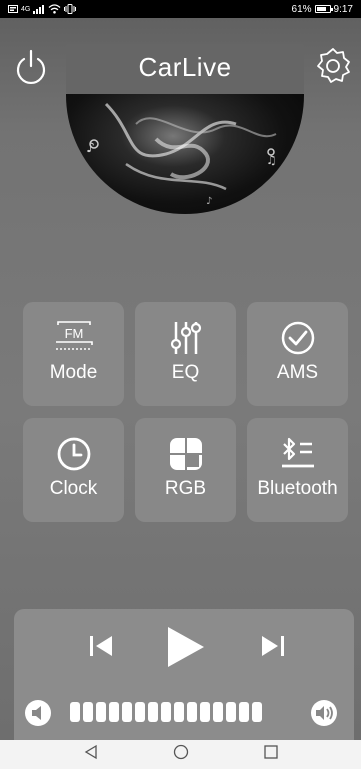  I want to click on nav-back-button, so click(91, 754).